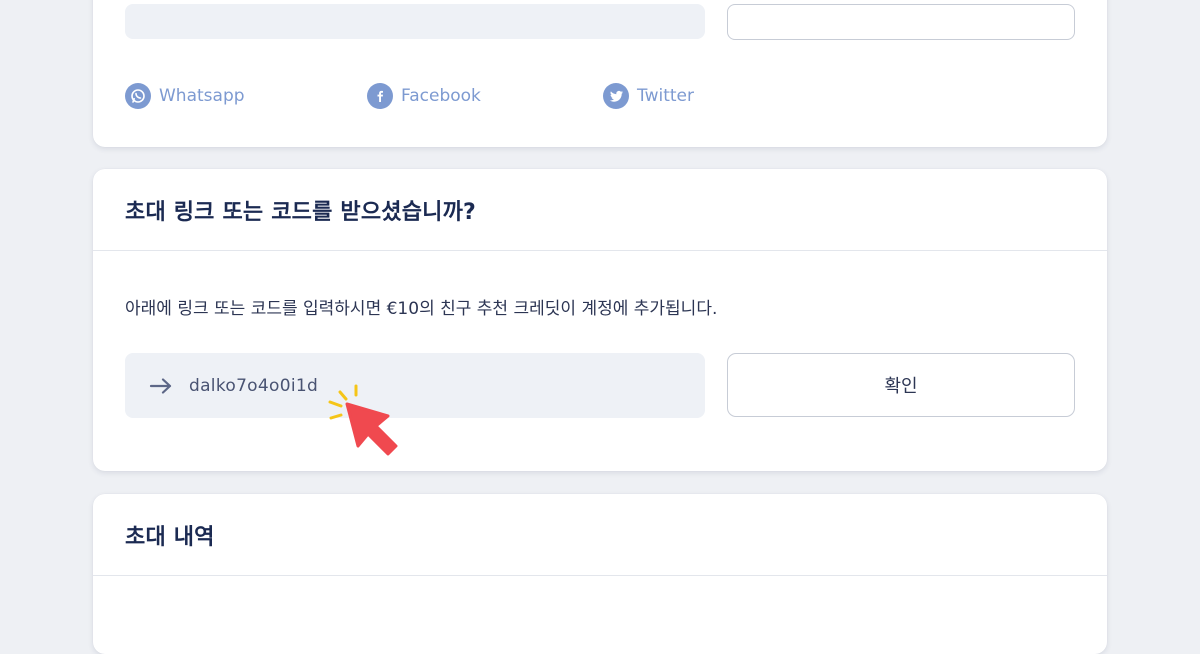 The height and width of the screenshot is (654, 1200). What do you see at coordinates (600, 210) in the screenshot?
I see `invite-card-header: 초대 링크 또는 코드를 받으셨습니까?` at bounding box center [600, 210].